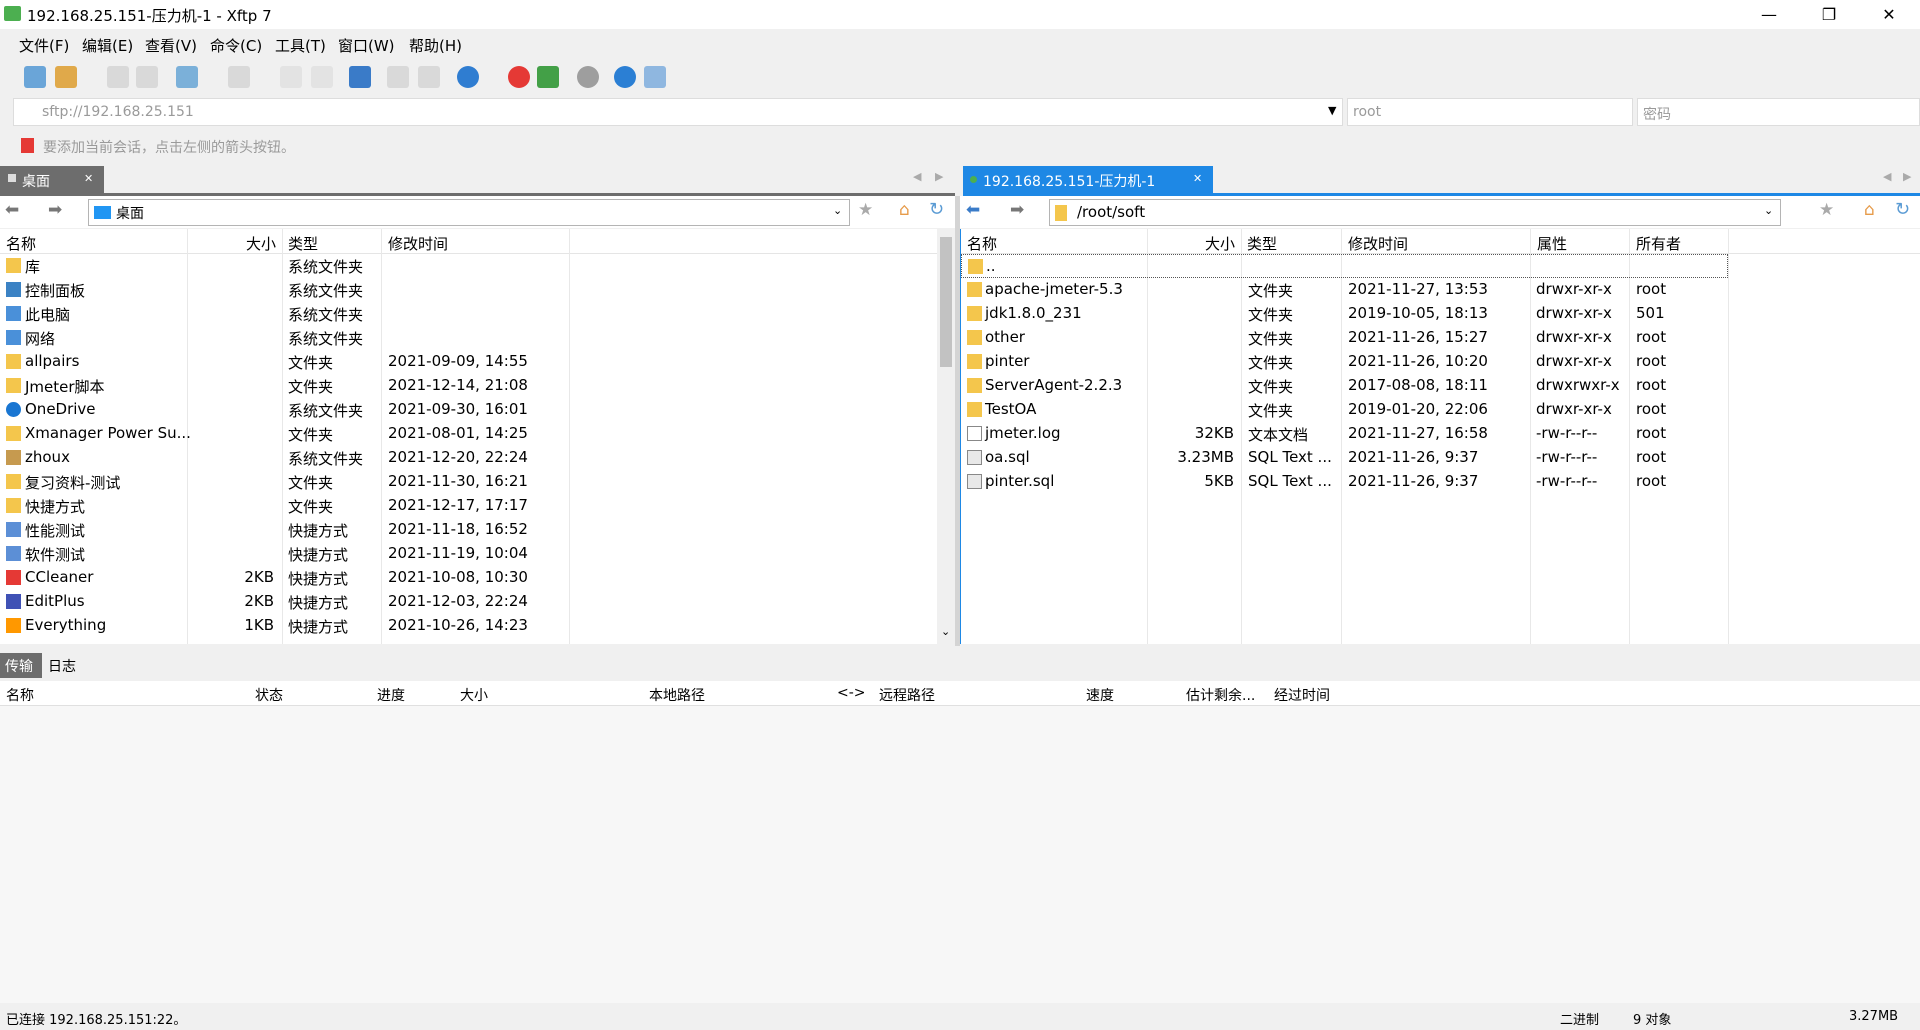  What do you see at coordinates (187, 77) in the screenshot?
I see `new-window-icon` at bounding box center [187, 77].